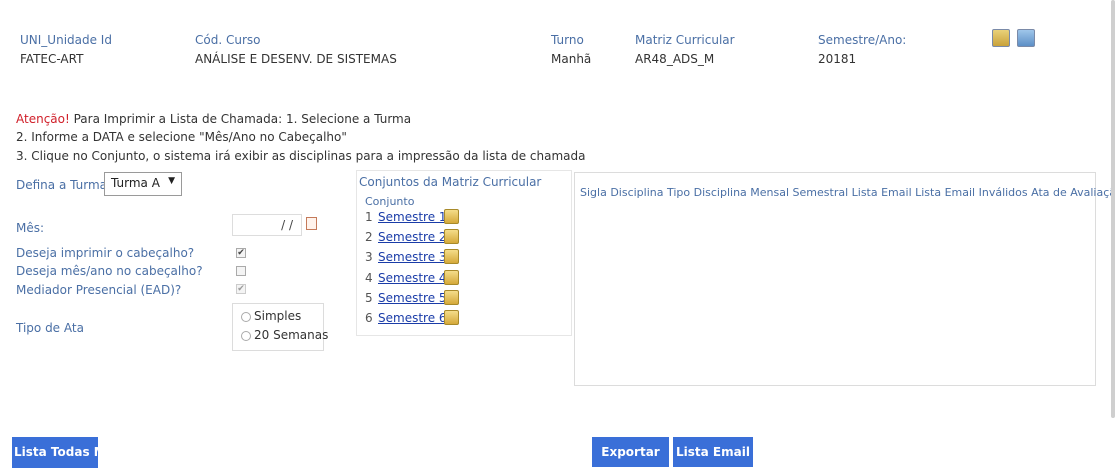 This screenshot has width=1115, height=468. I want to click on curso-label: Cód. Curso, so click(228, 40).